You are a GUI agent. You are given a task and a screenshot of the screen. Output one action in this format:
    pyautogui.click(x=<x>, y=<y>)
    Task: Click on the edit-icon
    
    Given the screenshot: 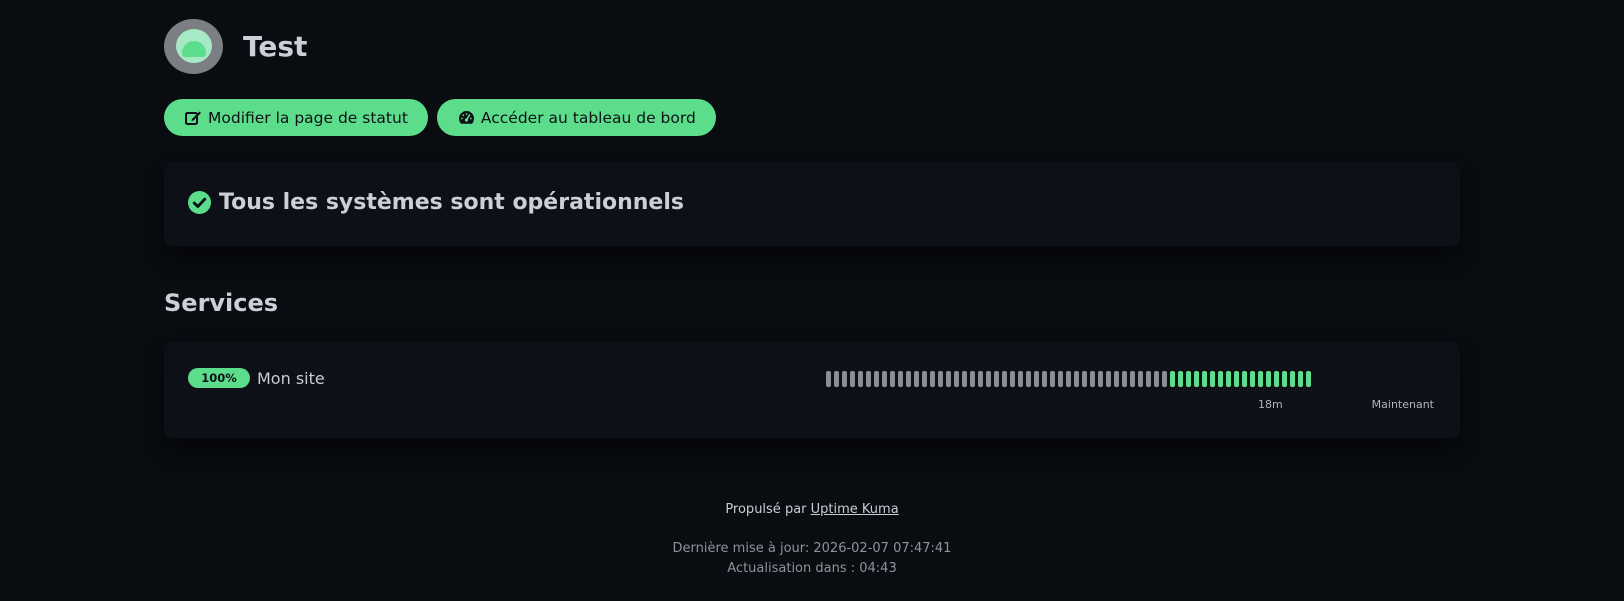 What is the action you would take?
    pyautogui.click(x=193, y=118)
    